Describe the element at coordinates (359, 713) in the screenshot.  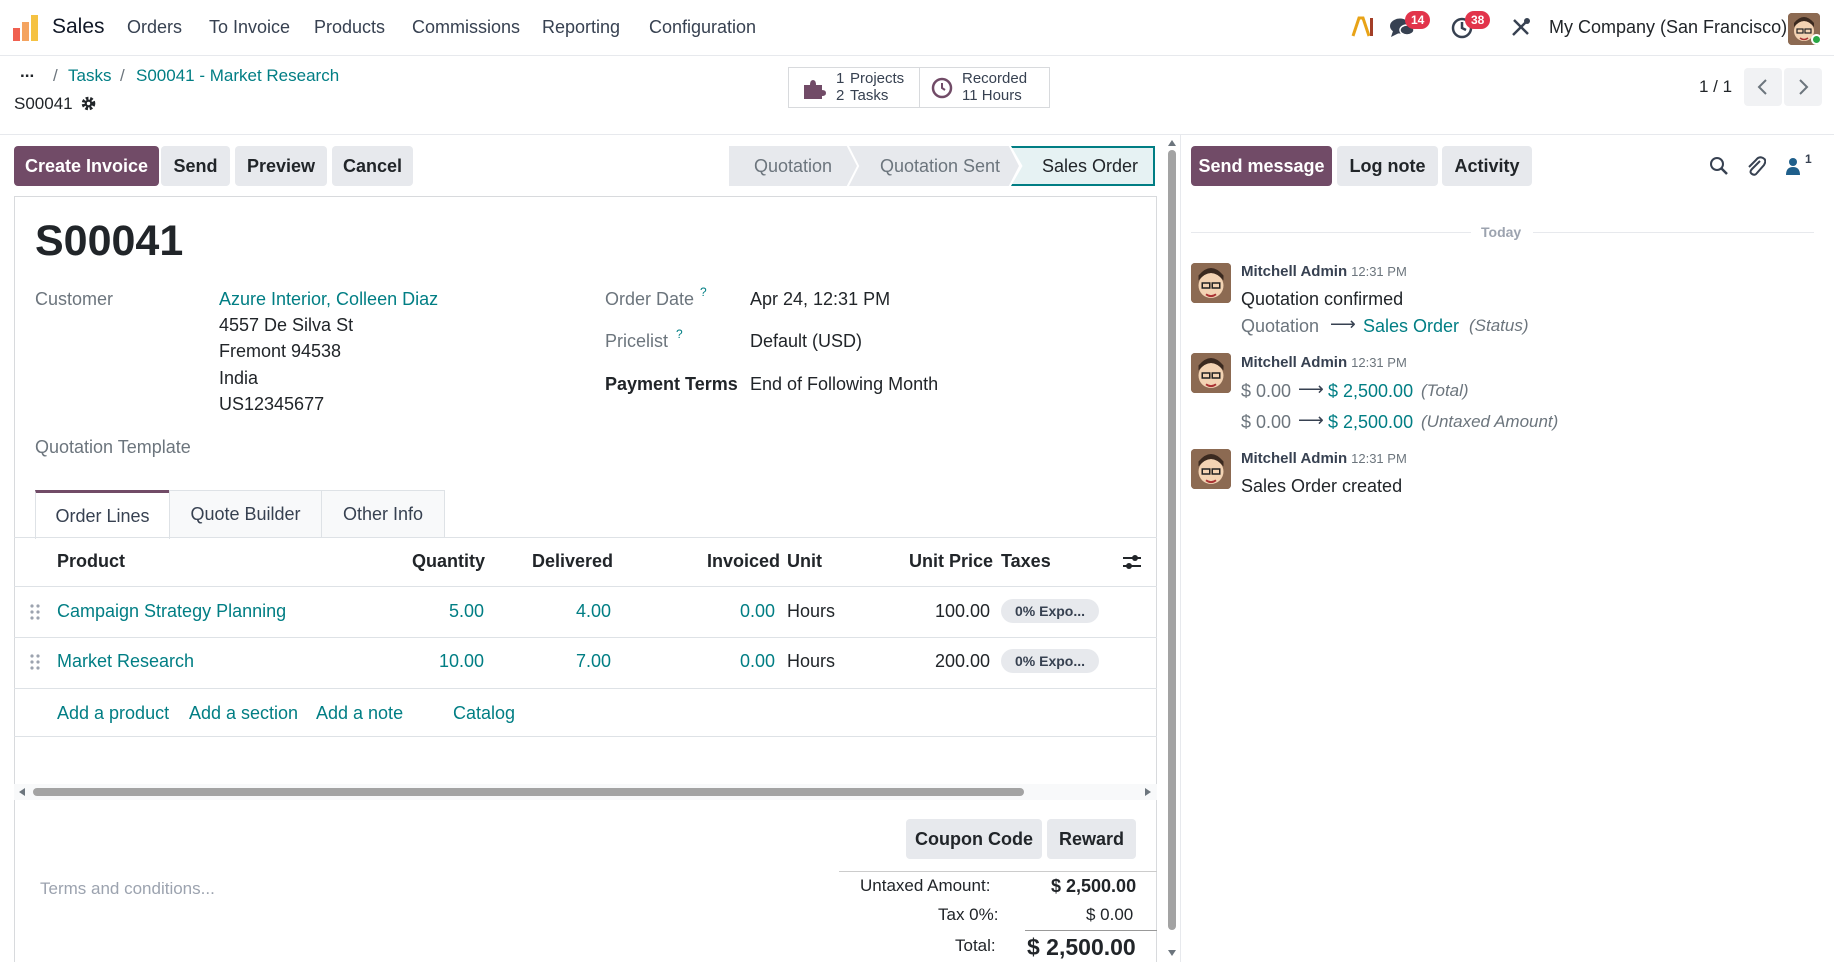
I see `add-note-link: Add a note` at that location.